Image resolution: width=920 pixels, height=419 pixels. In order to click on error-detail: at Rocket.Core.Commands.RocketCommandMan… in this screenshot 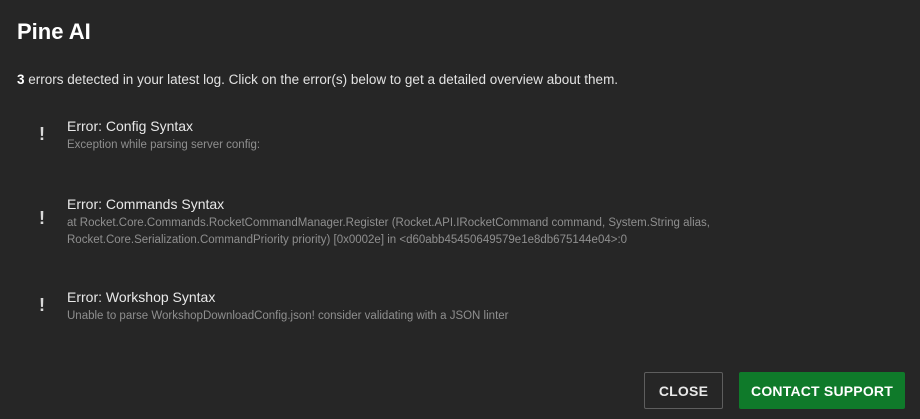, I will do `click(388, 231)`.